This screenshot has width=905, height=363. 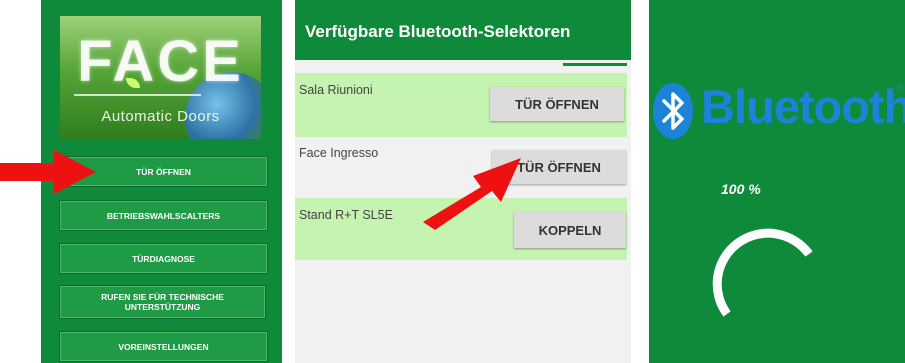 What do you see at coordinates (163, 258) in the screenshot?
I see `door-diagnosis-button: TÜRDIAGNOSE` at bounding box center [163, 258].